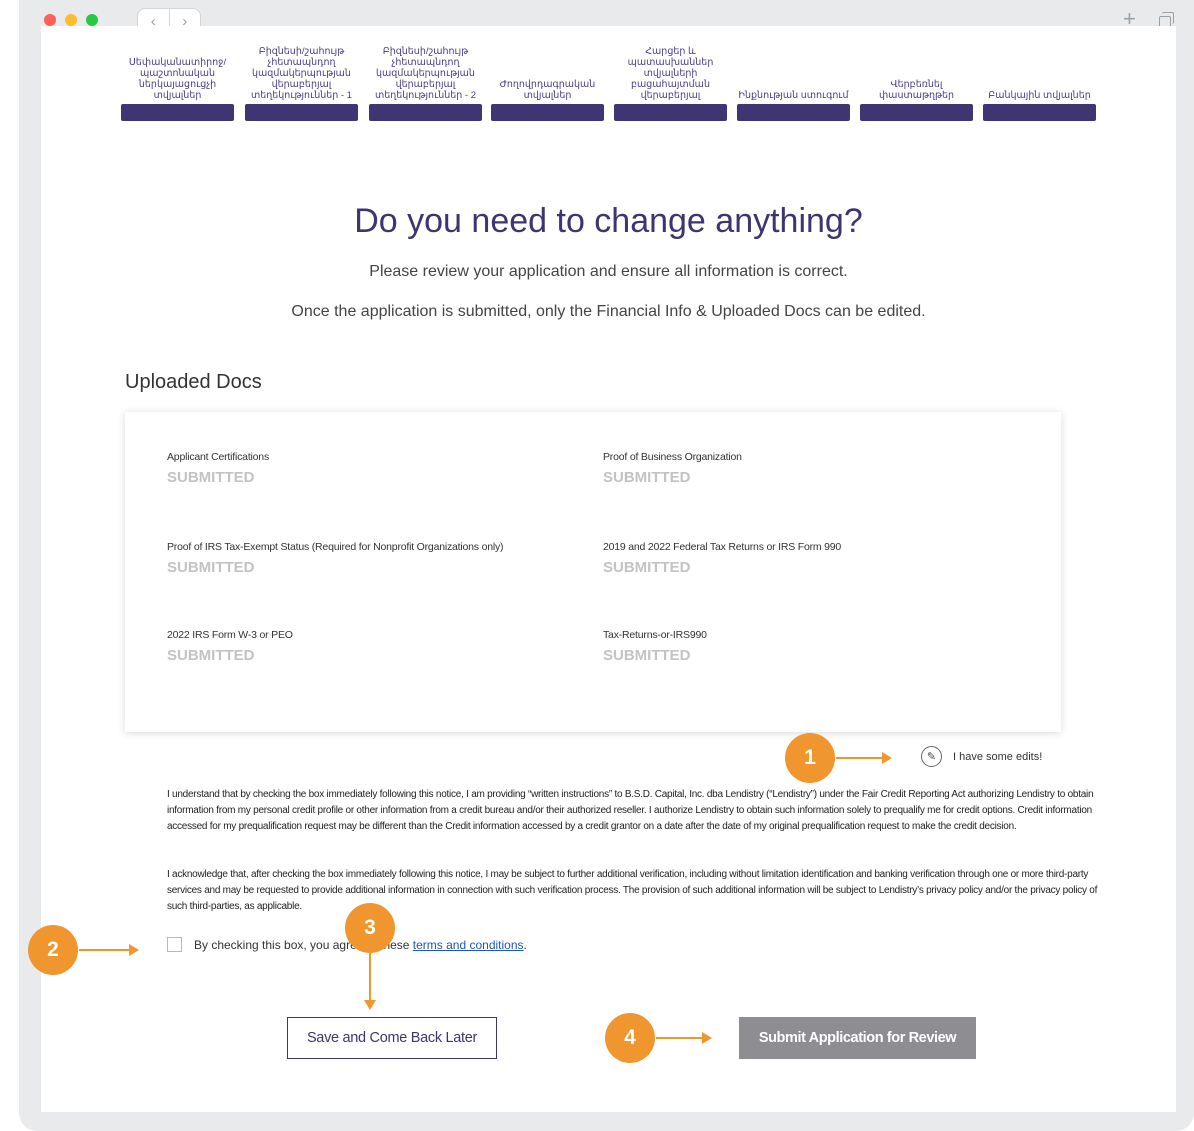  I want to click on pencil-icon: ✎, so click(931, 756).